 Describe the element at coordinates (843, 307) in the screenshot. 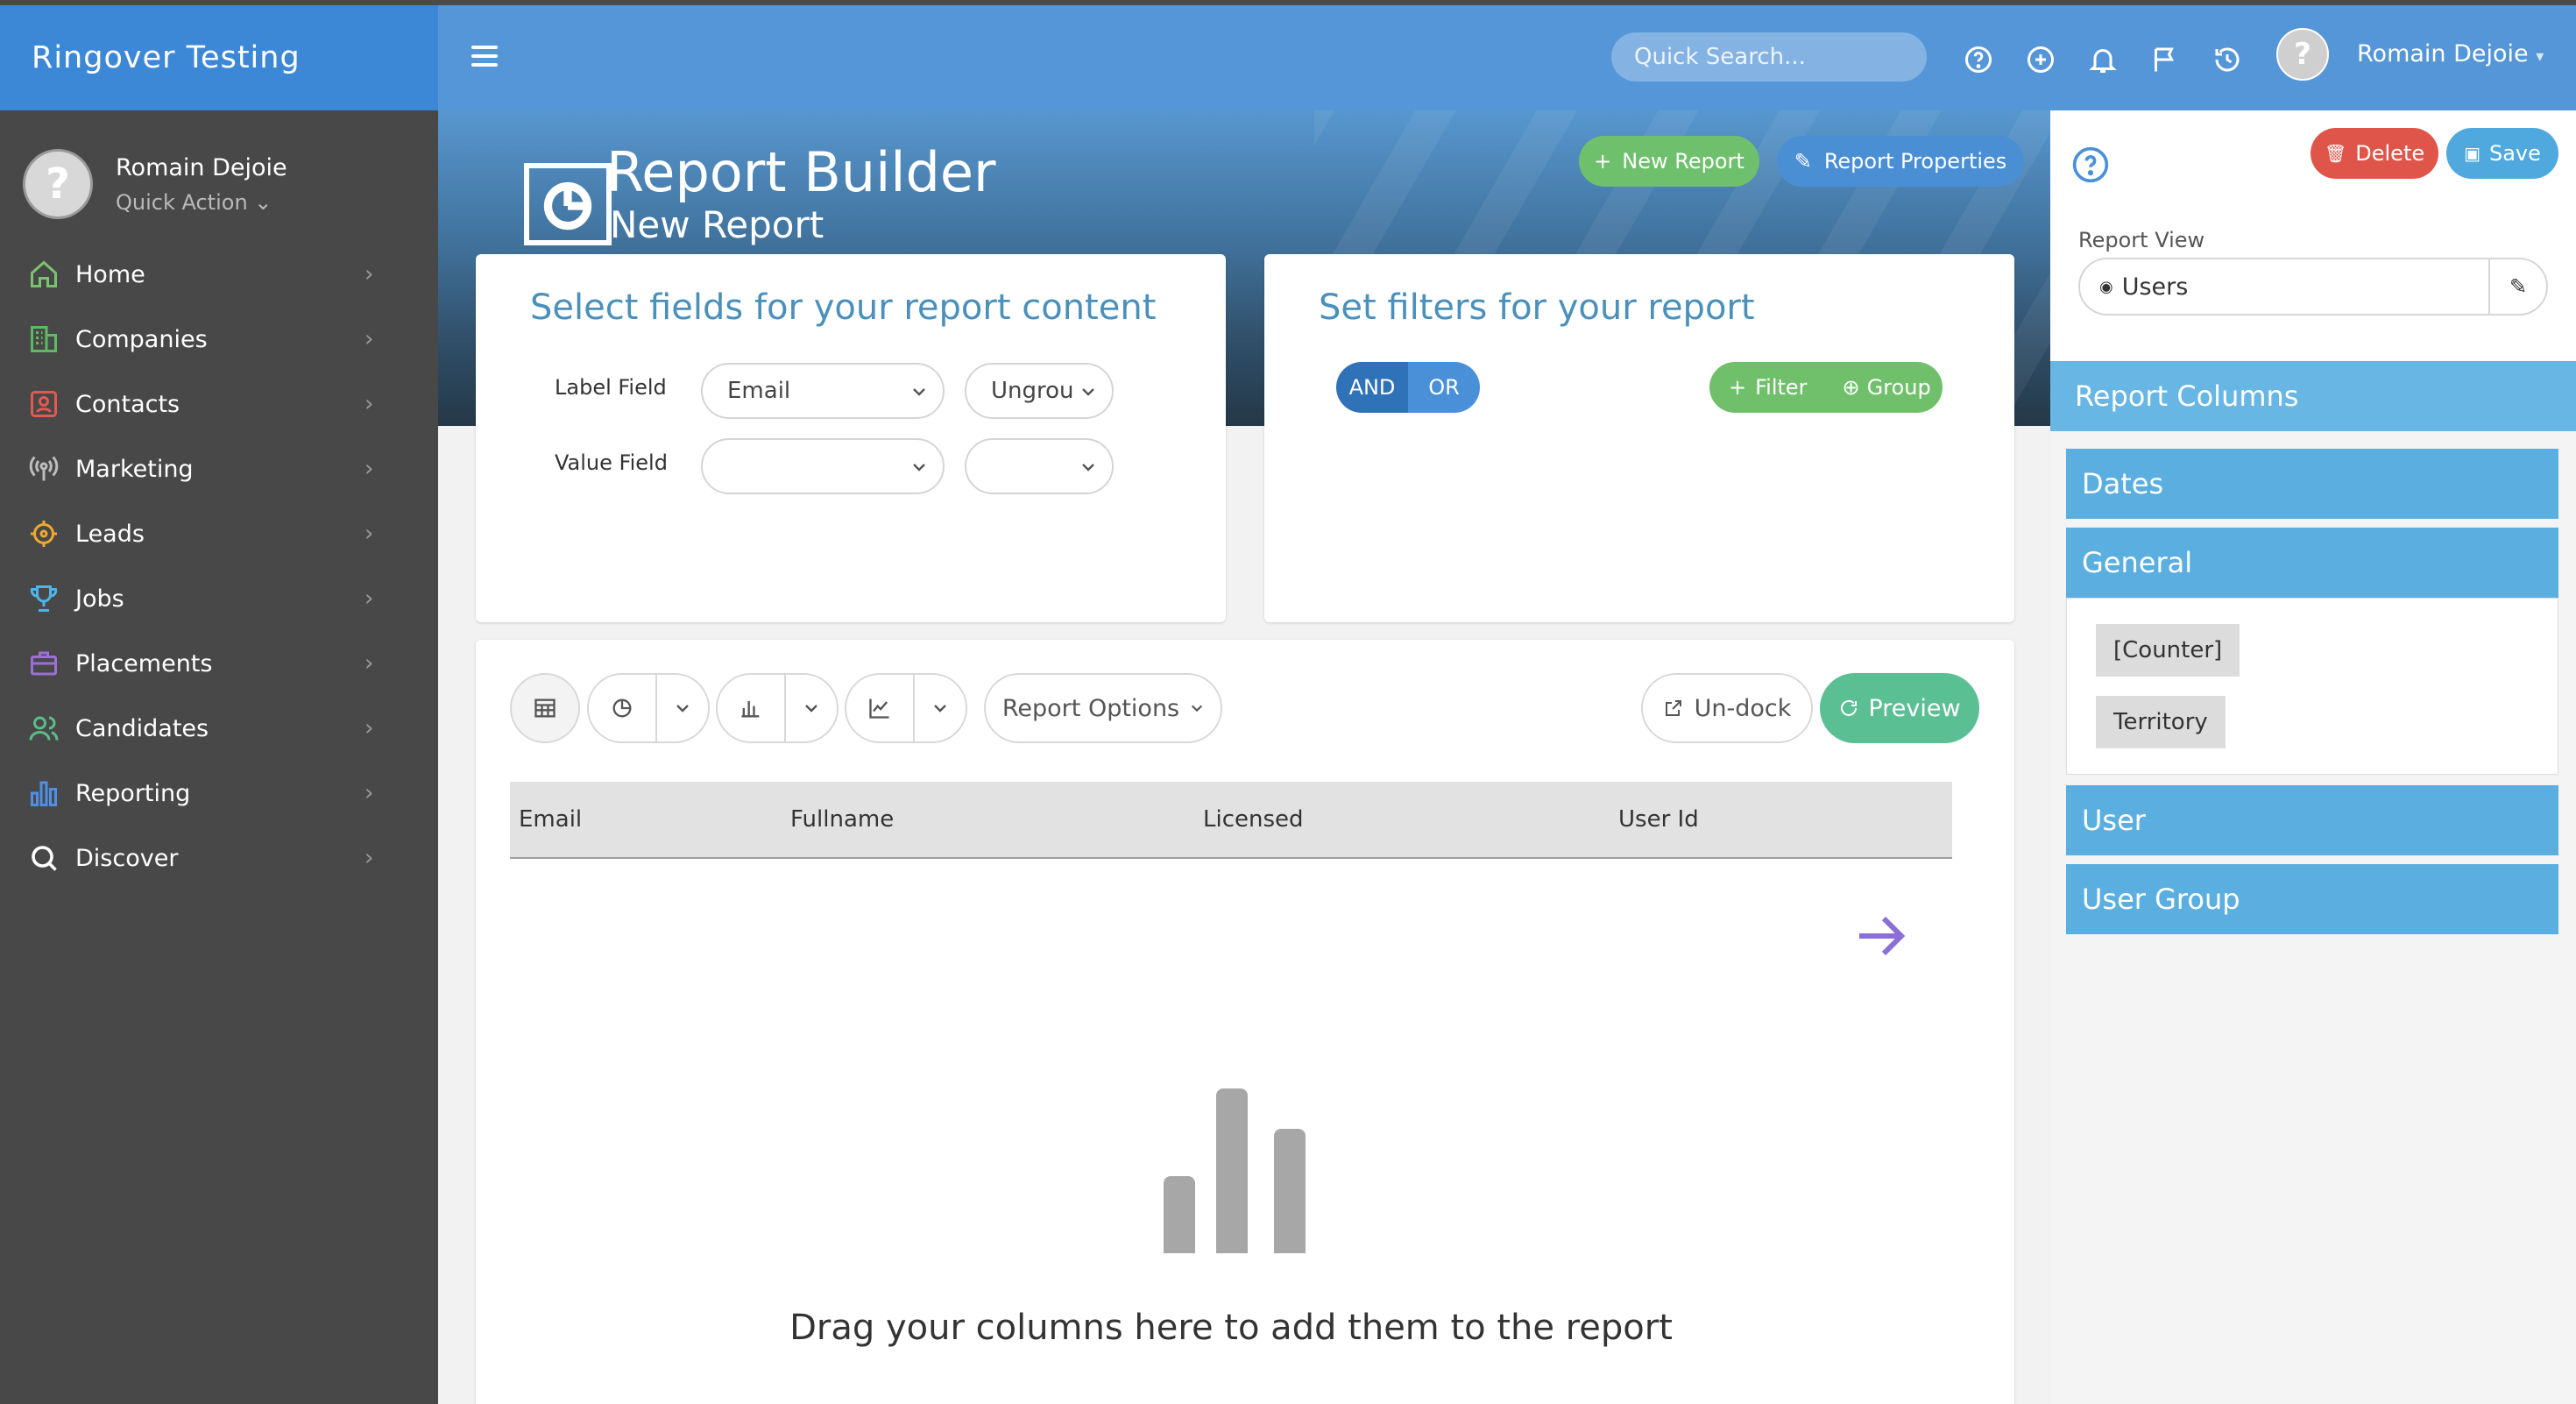

I see `fields-card-title: Select fields for your report content` at that location.